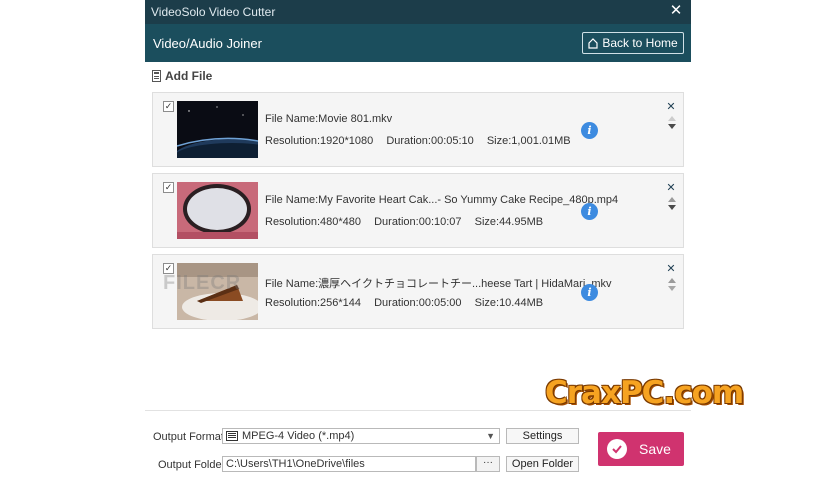  What do you see at coordinates (418, 222) in the screenshot?
I see `file-duration: Duration:00:10:07` at bounding box center [418, 222].